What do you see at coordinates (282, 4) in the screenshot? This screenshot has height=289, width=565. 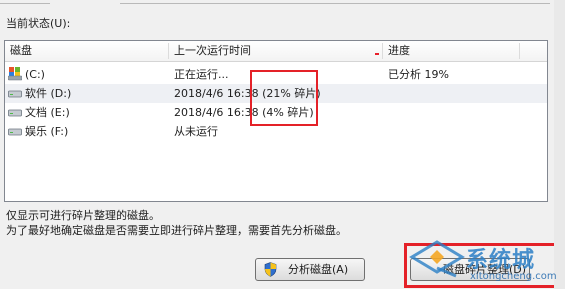 I see `top-strip` at bounding box center [282, 4].